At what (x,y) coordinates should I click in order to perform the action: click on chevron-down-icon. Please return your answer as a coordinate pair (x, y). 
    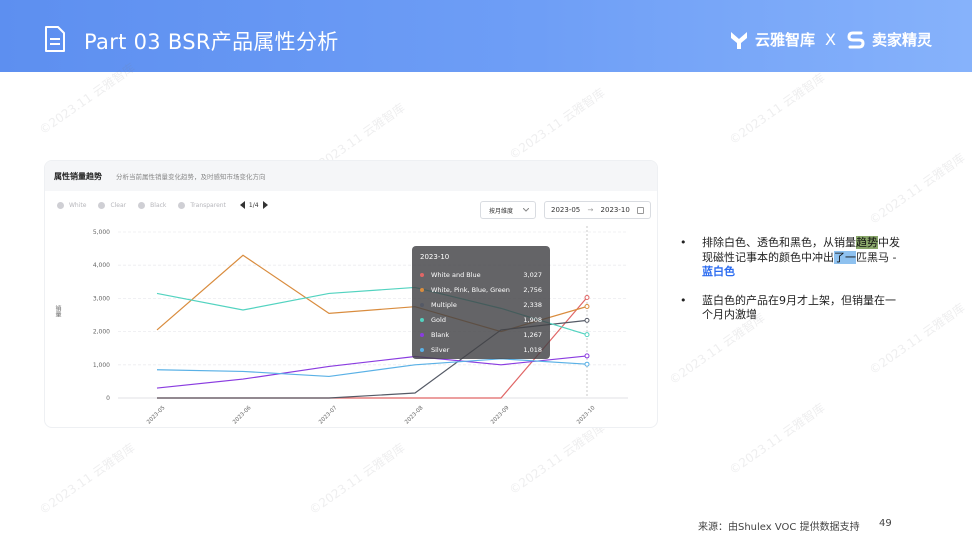
    Looking at the image, I should click on (526, 210).